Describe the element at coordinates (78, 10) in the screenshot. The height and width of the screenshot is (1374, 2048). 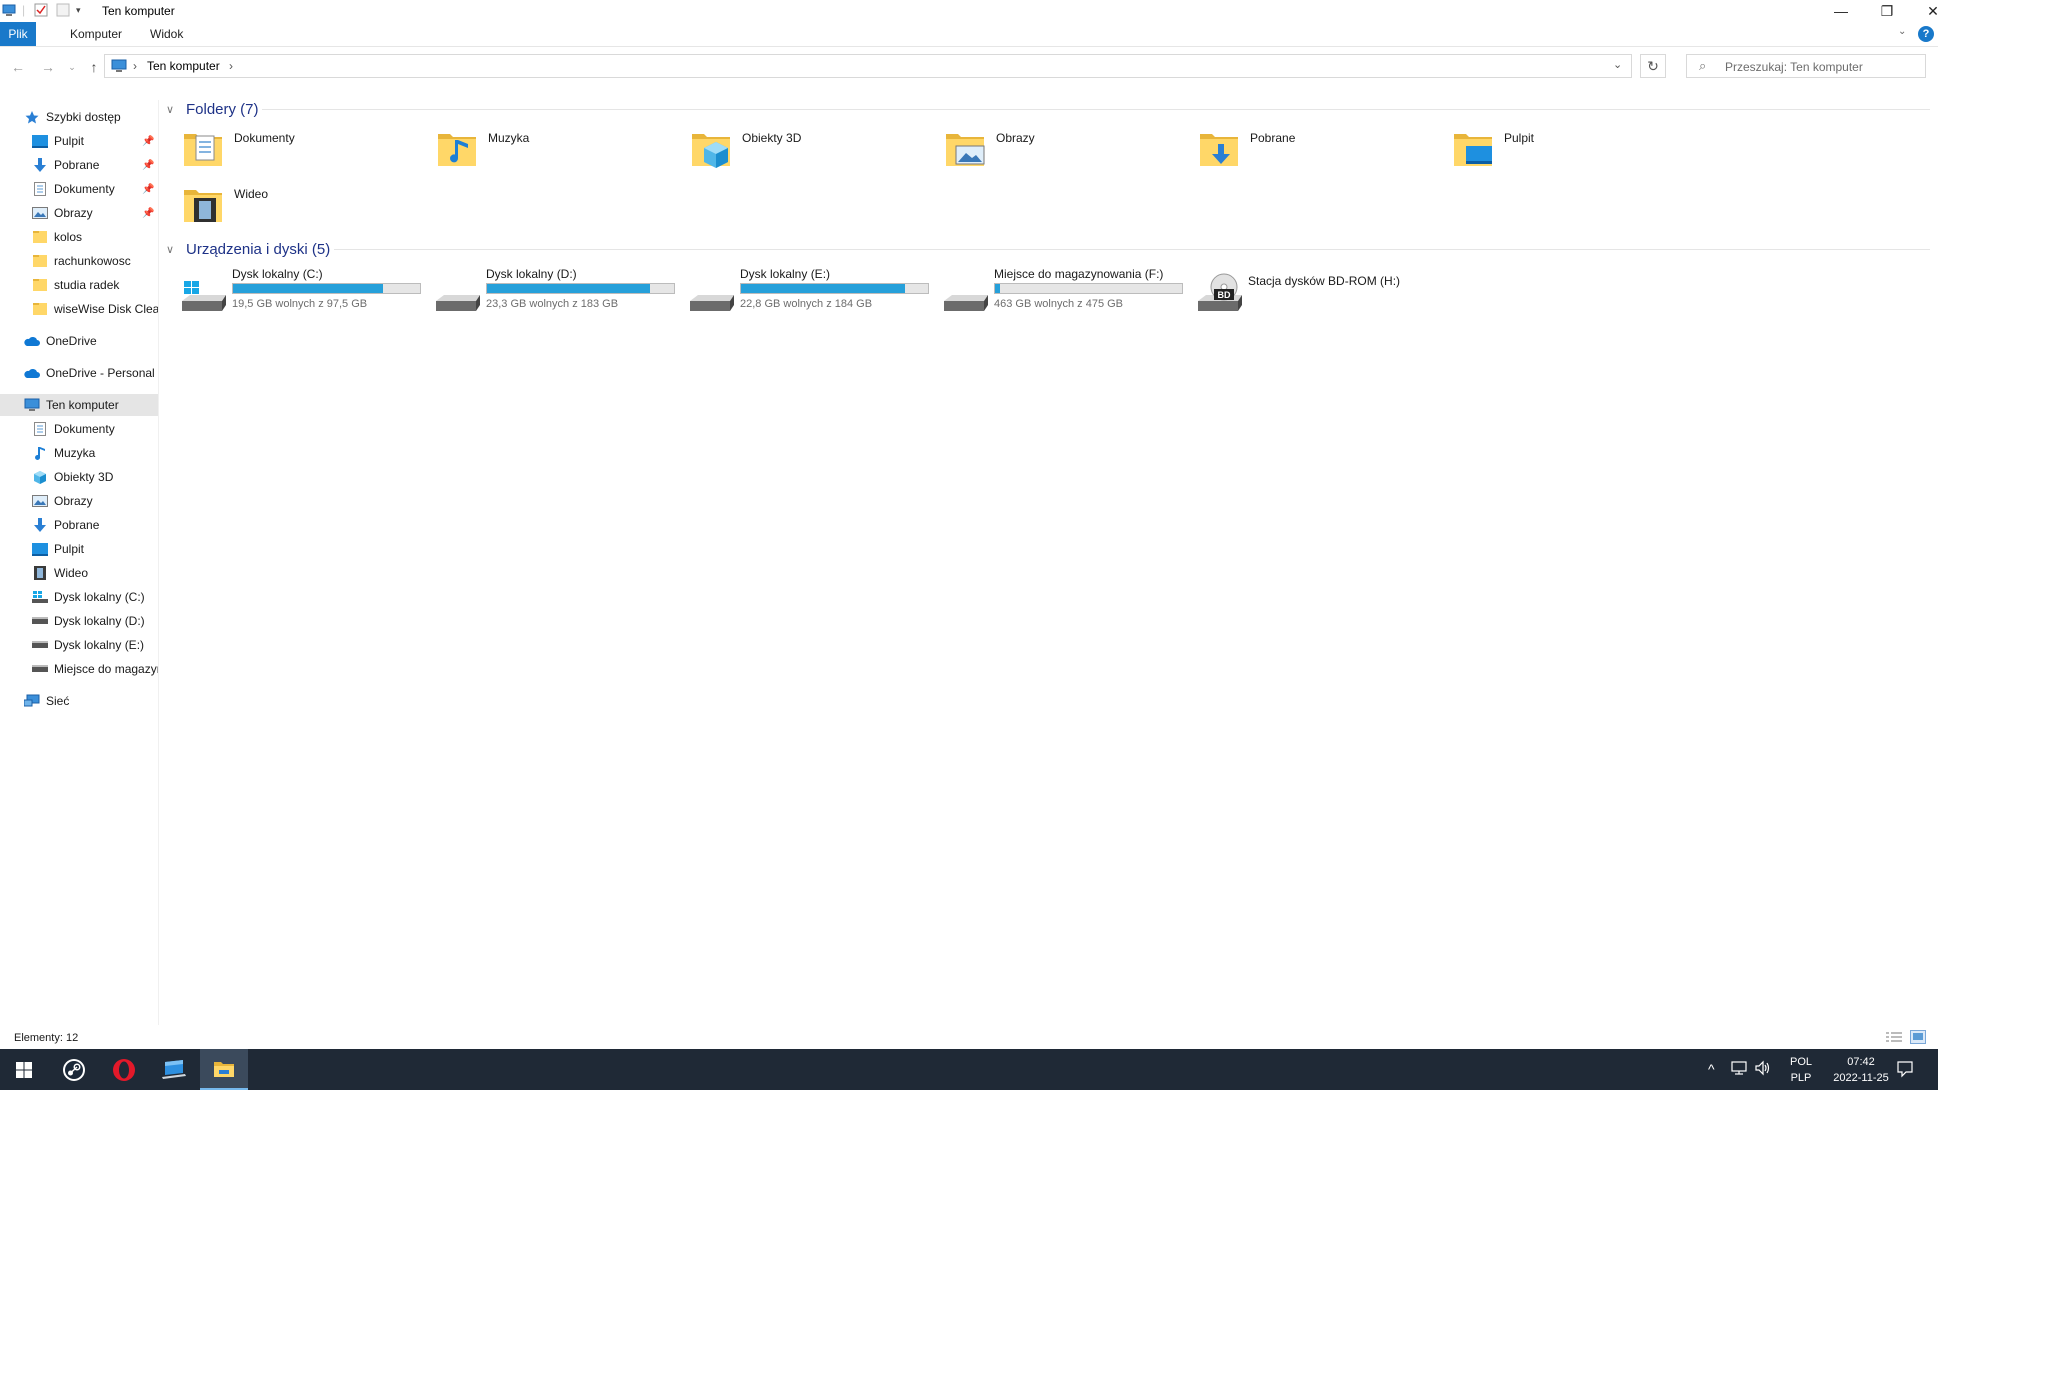
I see `customize-quick-access-icon: ▾` at that location.